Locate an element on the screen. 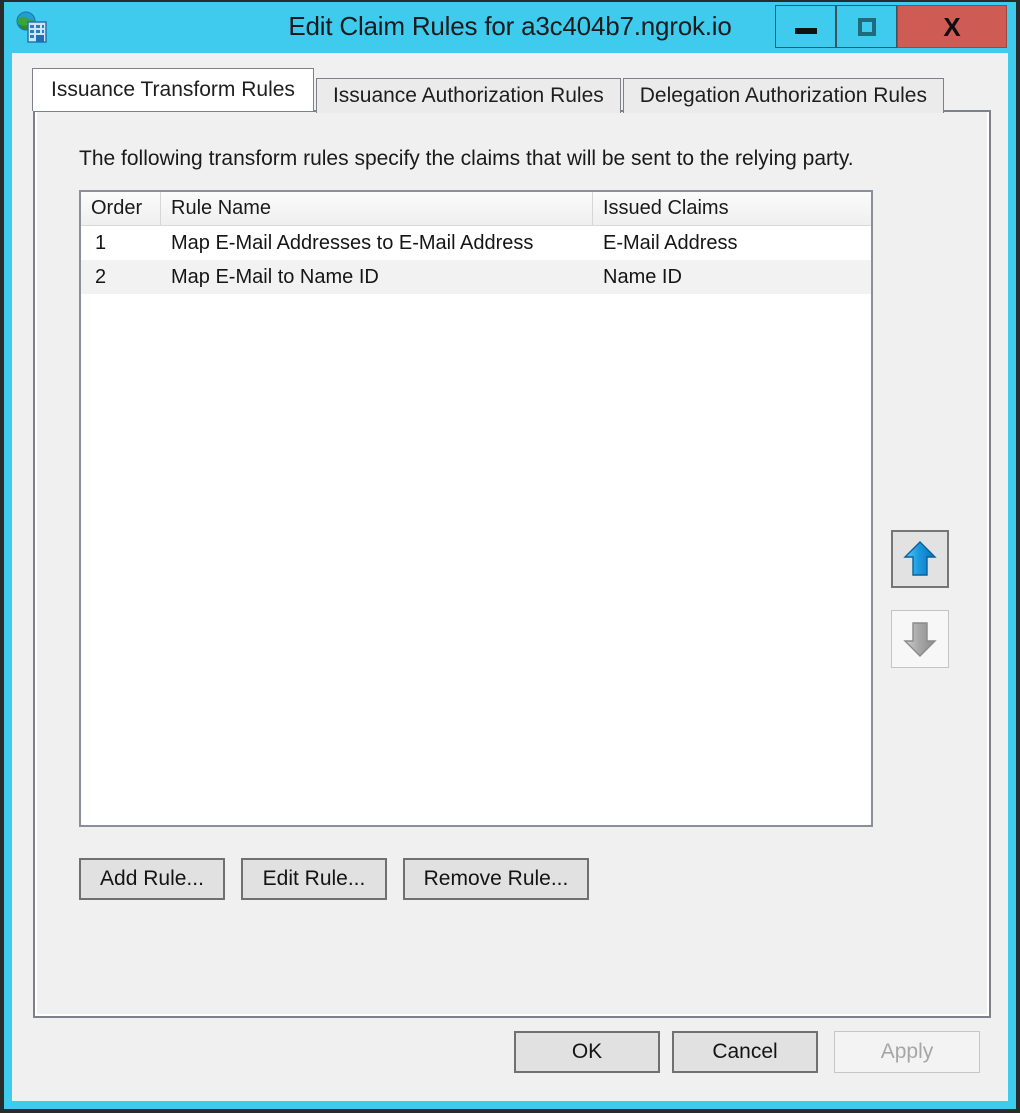 The height and width of the screenshot is (1113, 1020). close-icon: X is located at coordinates (952, 26).